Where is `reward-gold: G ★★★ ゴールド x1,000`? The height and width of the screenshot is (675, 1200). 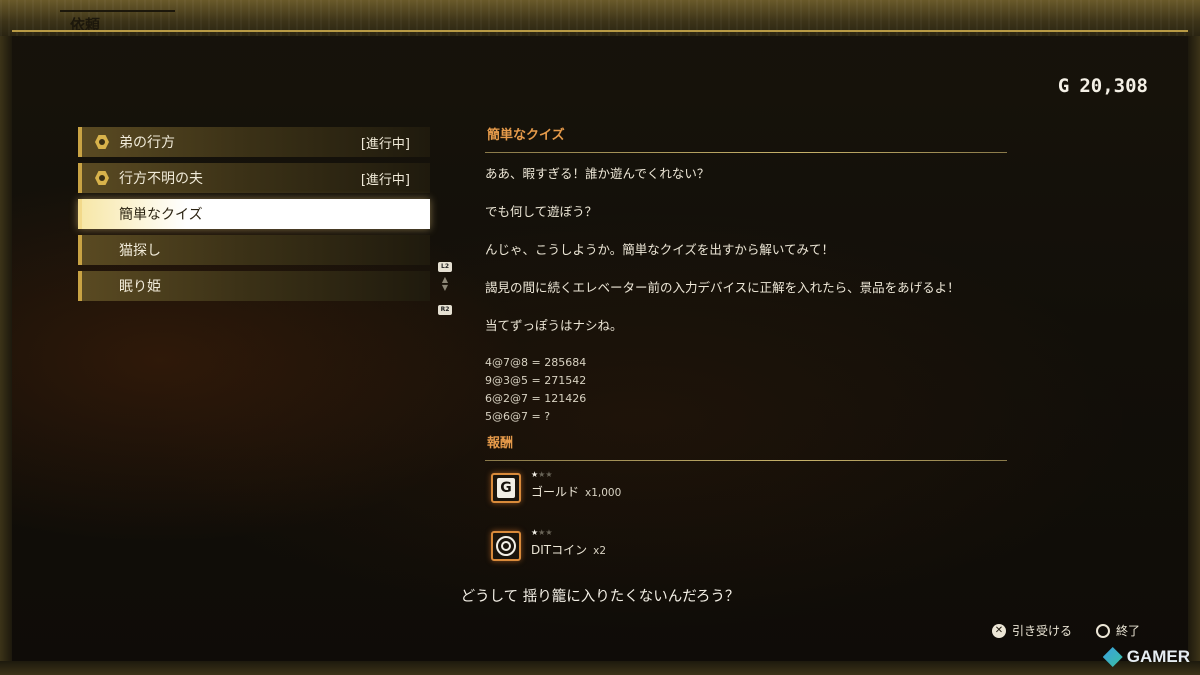
reward-gold: G ★★★ ゴールド x1,000 is located at coordinates (749, 495).